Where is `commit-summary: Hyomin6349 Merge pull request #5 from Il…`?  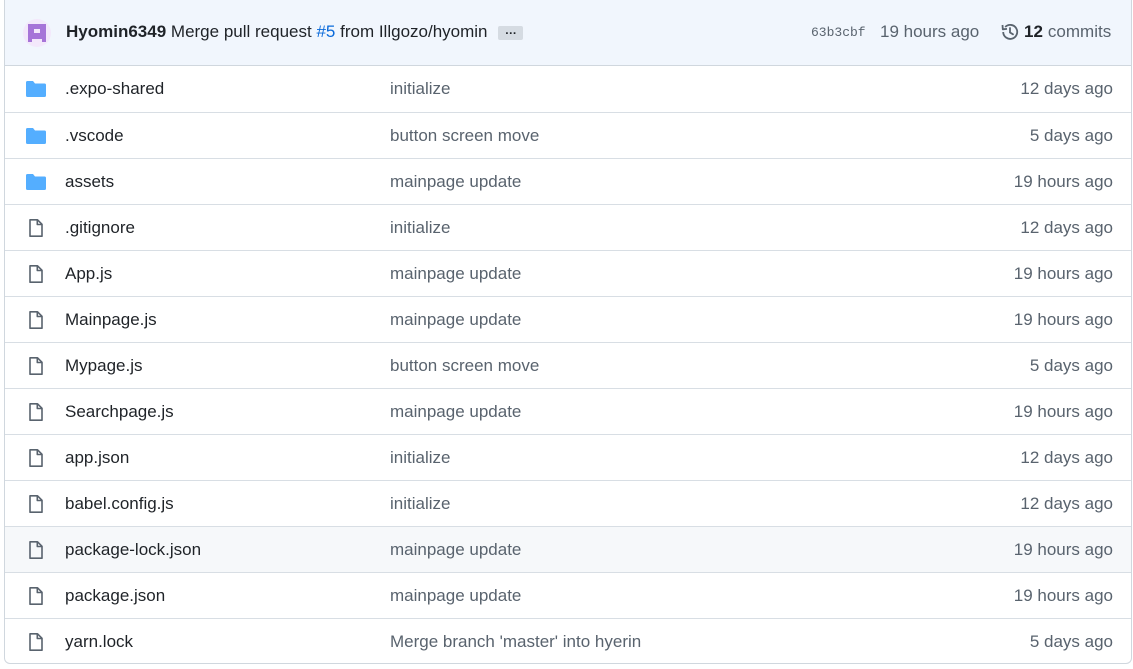 commit-summary: Hyomin6349 Merge pull request #5 from Il… is located at coordinates (295, 32).